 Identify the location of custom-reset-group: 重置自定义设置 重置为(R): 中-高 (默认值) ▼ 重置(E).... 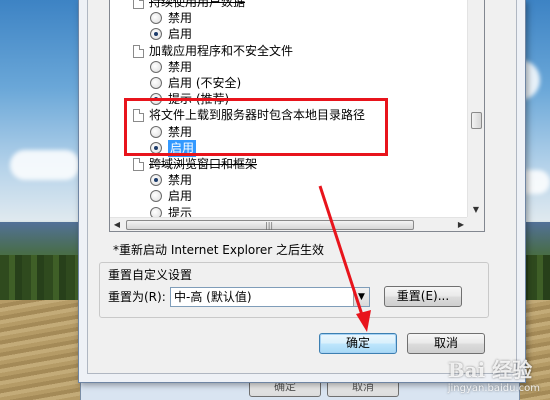
(294, 290).